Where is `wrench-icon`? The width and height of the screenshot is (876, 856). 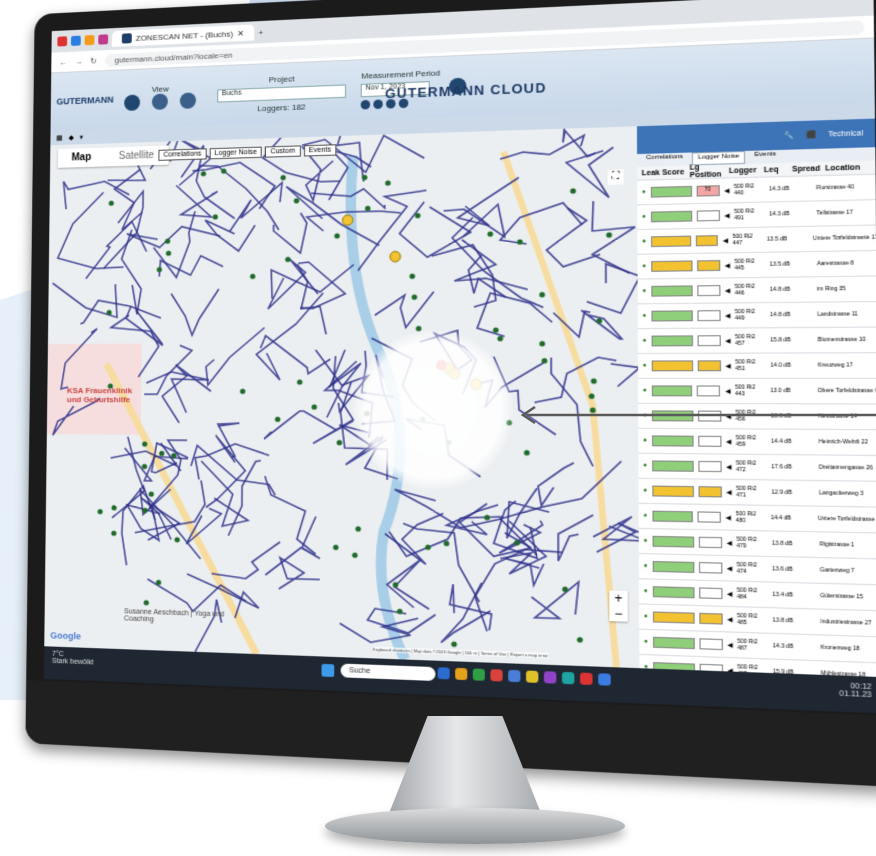
wrench-icon is located at coordinates (160, 101).